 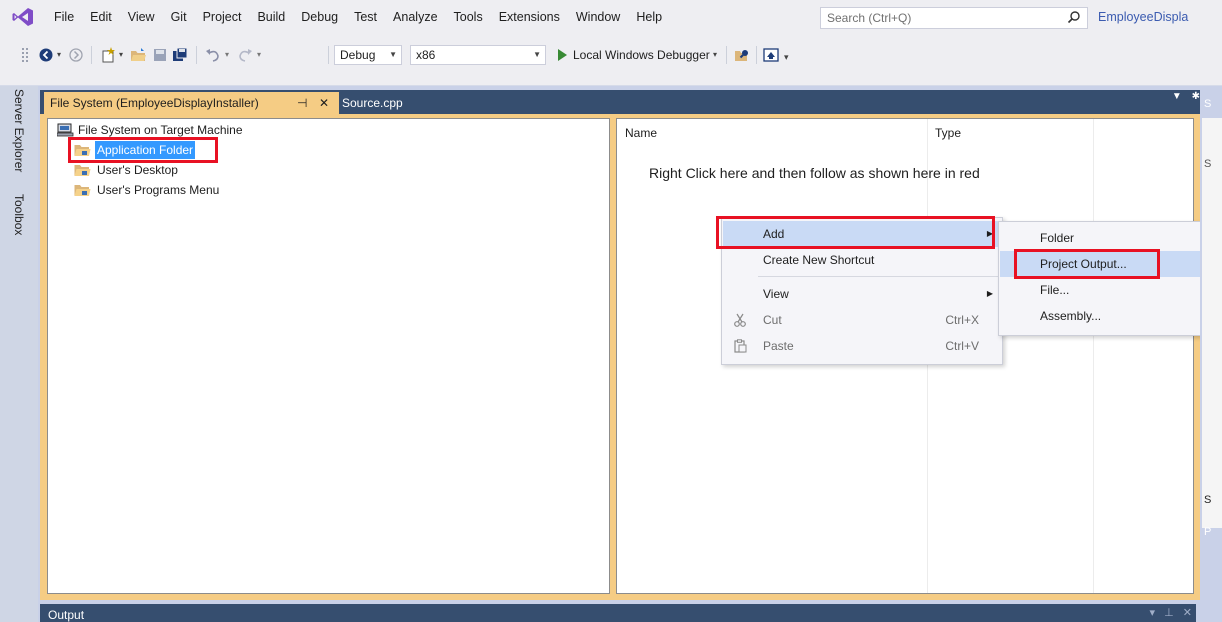 I want to click on context-menu-view: View ▶, so click(x=862, y=294).